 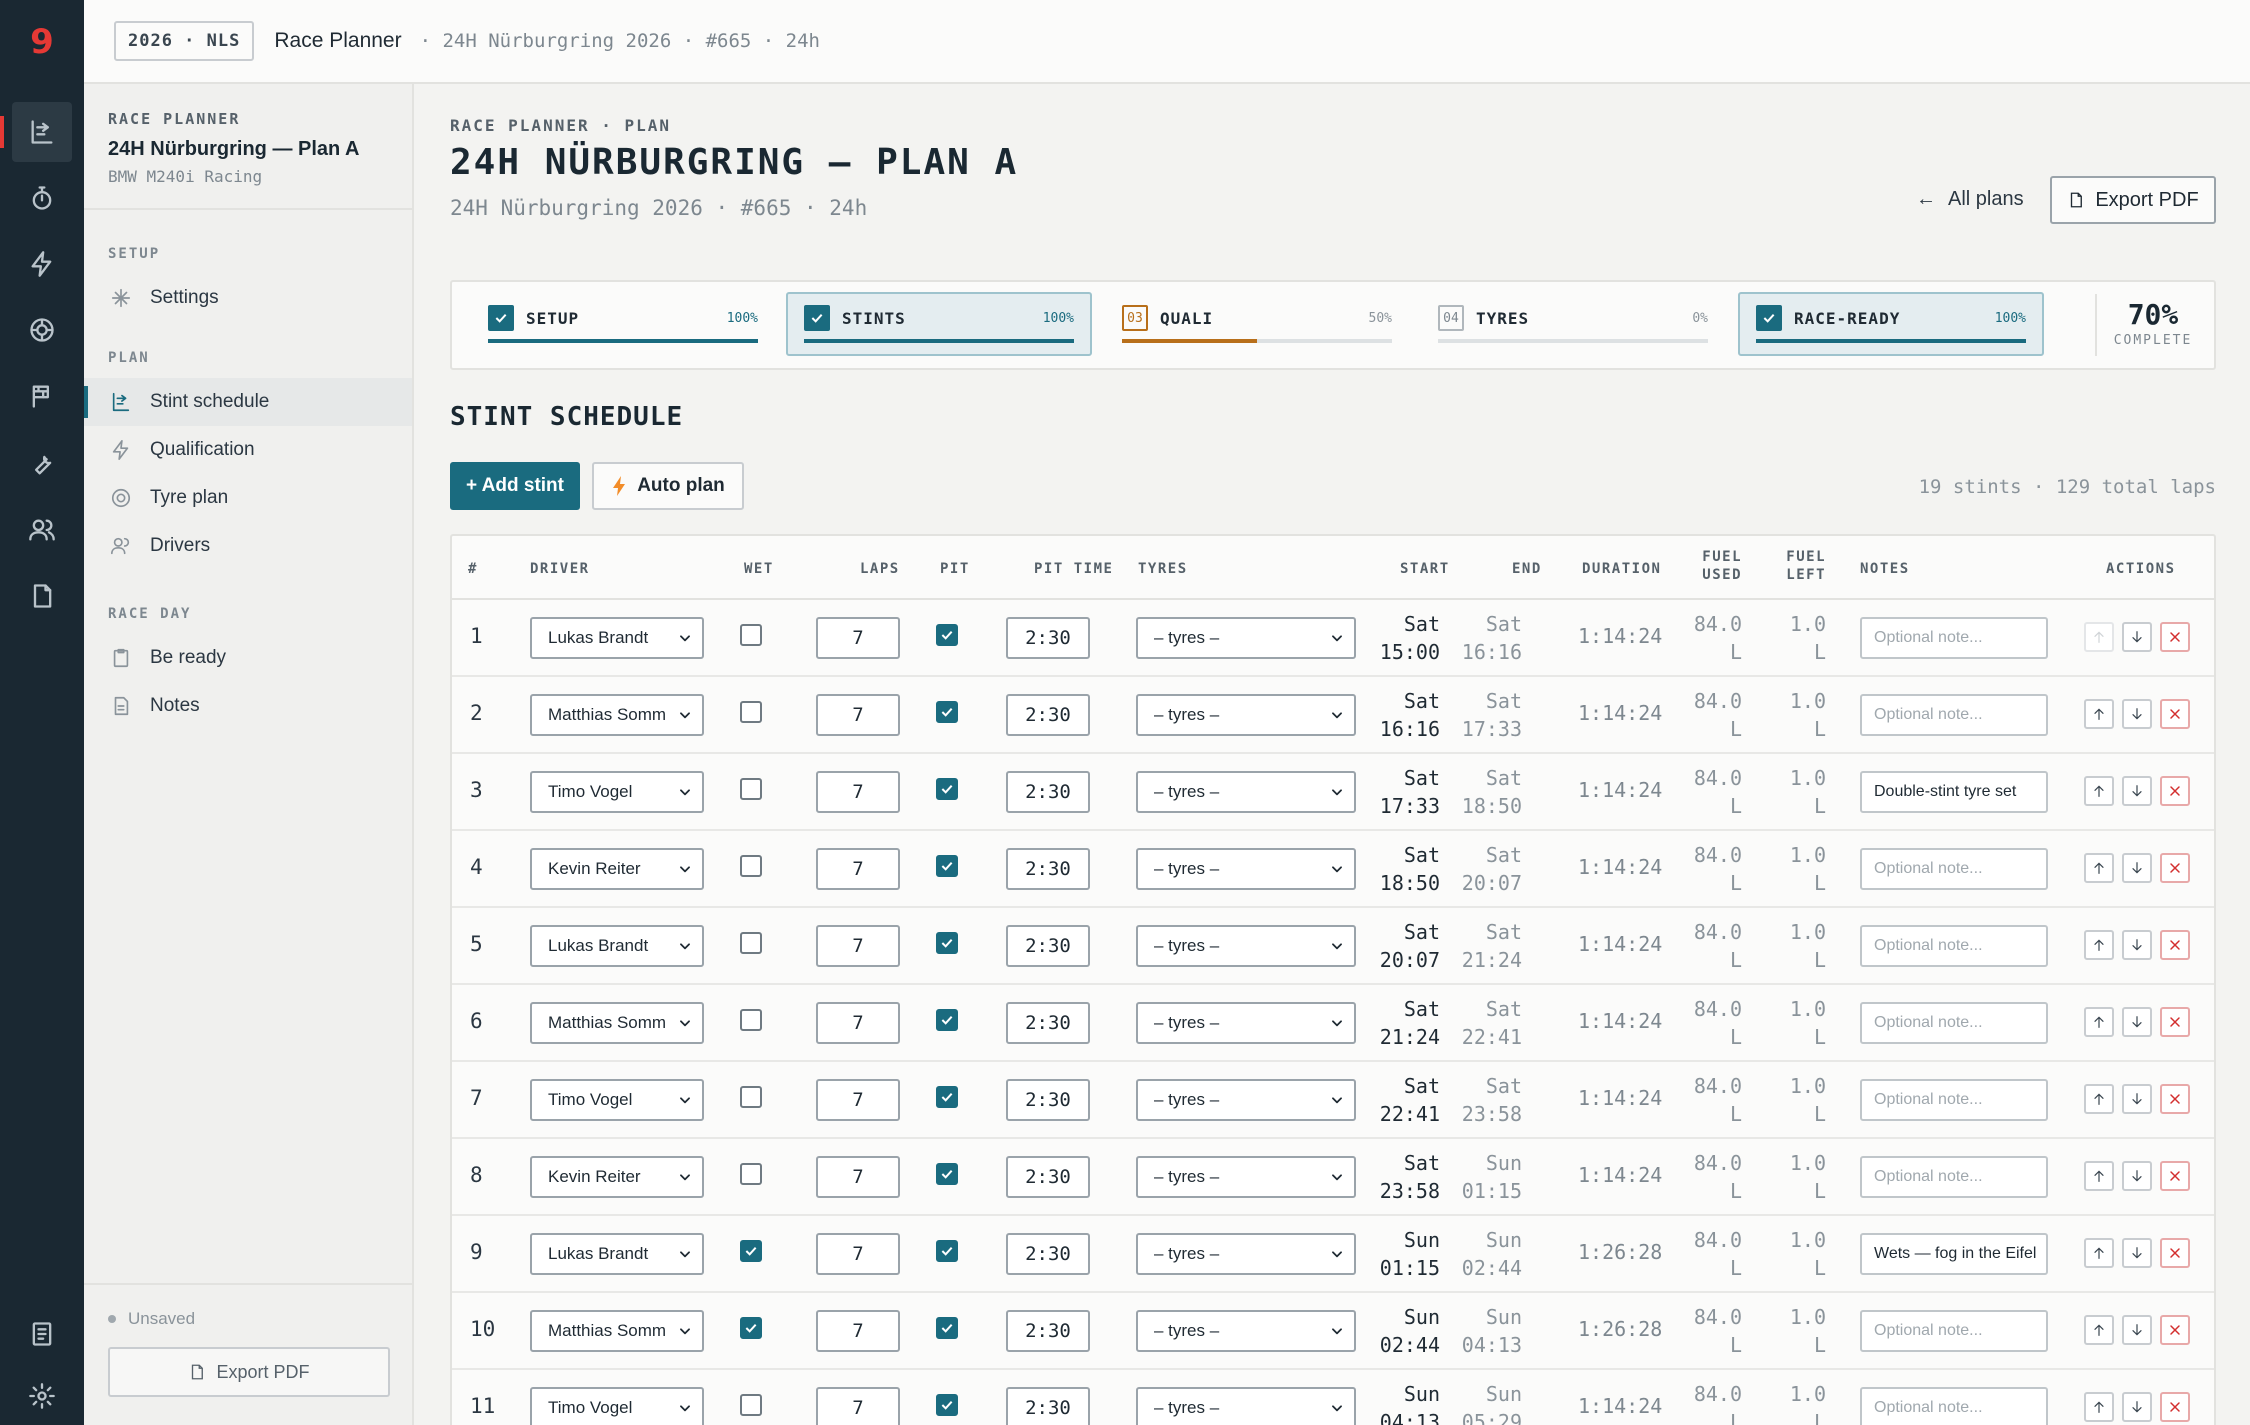 I want to click on auto-plan-button: Auto plan, so click(x=668, y=486).